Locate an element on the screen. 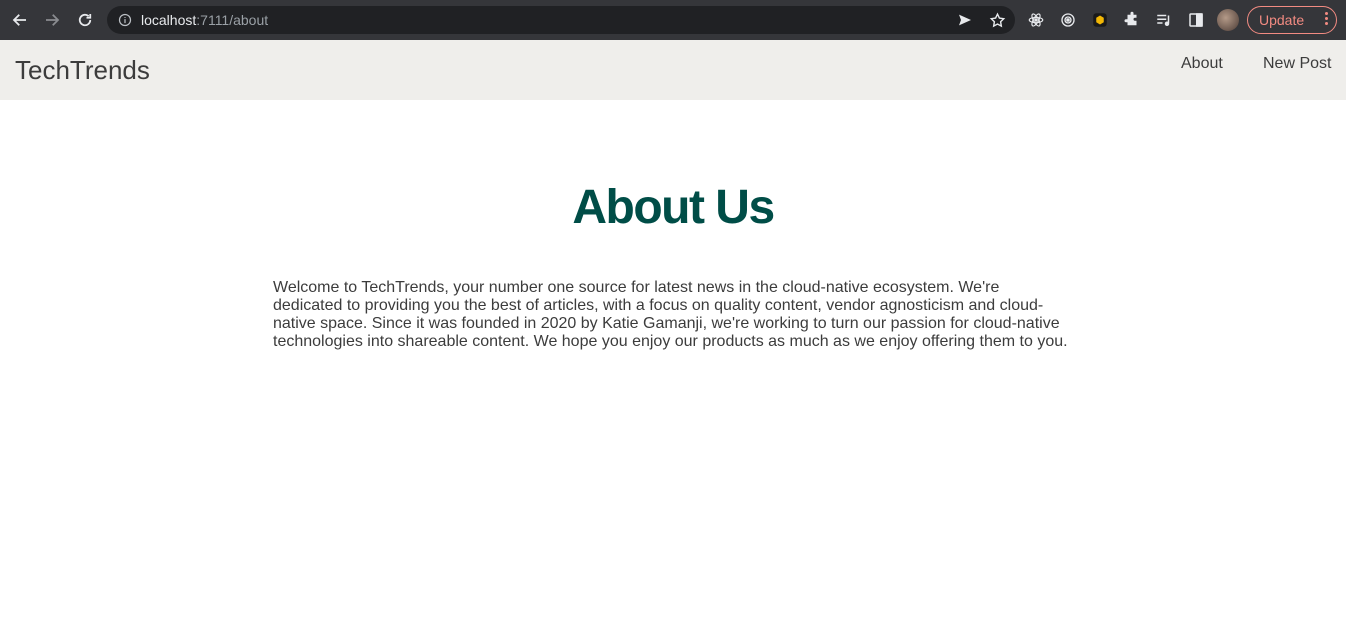 The height and width of the screenshot is (638, 1346). react-devtools-icon is located at coordinates (1036, 20).